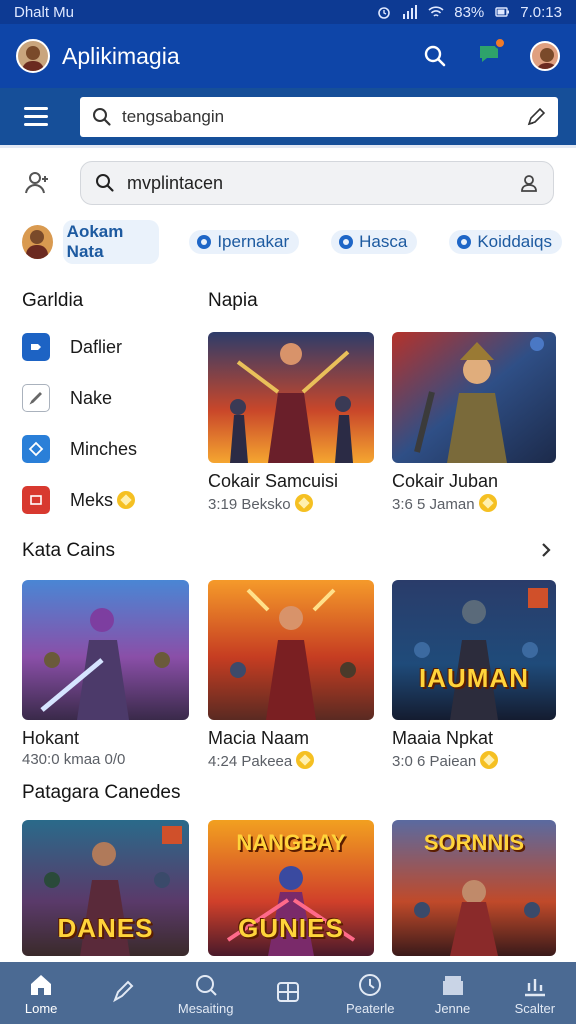 This screenshot has height=1024, width=576. I want to click on menu-button, so click(36, 117).